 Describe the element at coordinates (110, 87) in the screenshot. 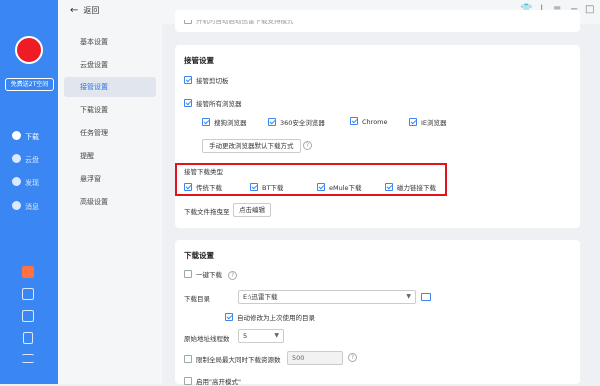

I see `settings-nav-takeover: 接管设置` at that location.